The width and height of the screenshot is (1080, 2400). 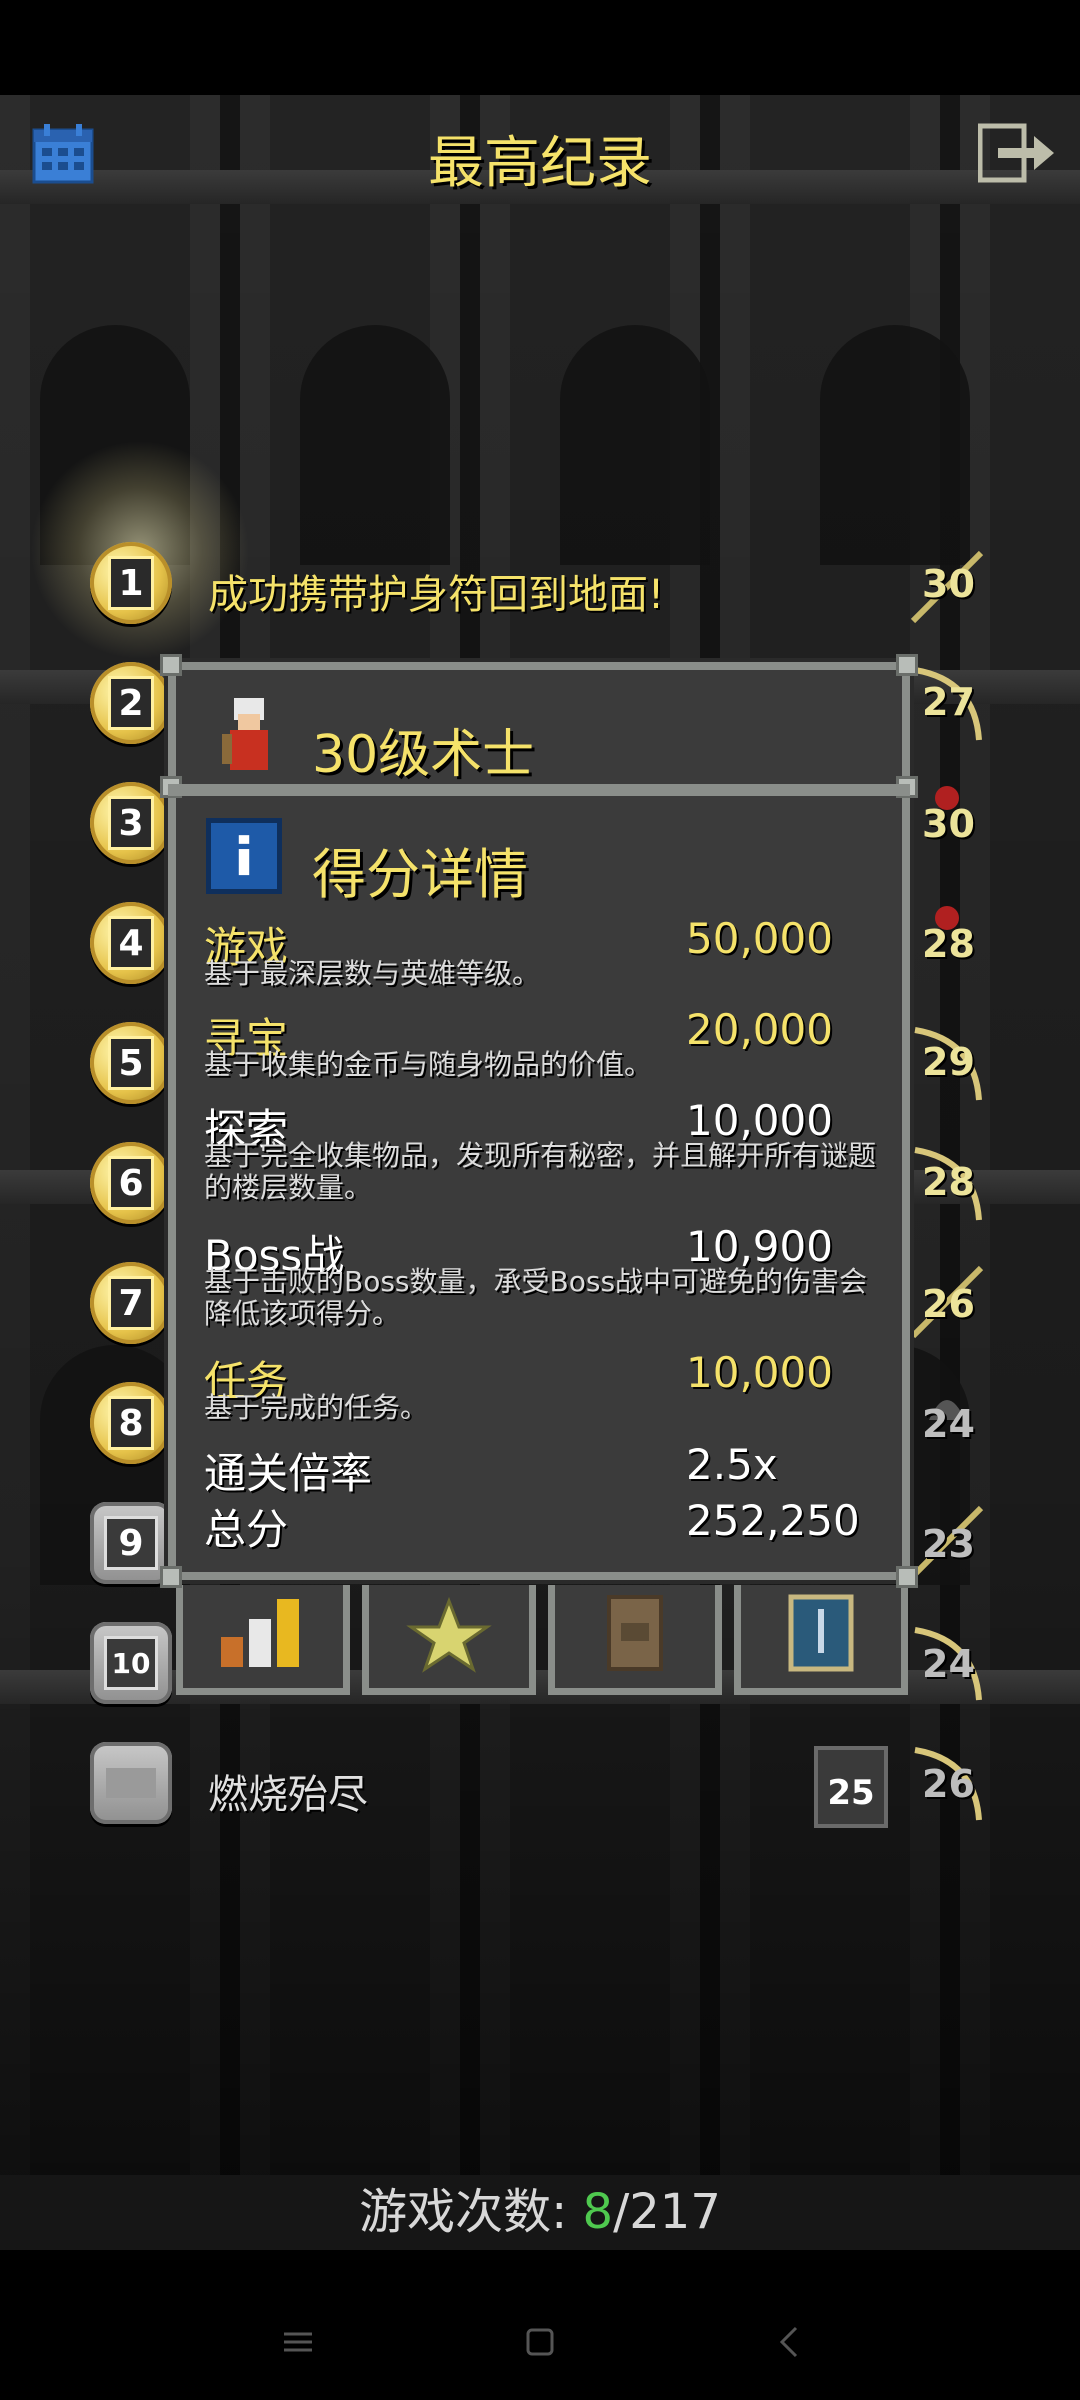 What do you see at coordinates (449, 1634) in the screenshot?
I see `star-icon` at bounding box center [449, 1634].